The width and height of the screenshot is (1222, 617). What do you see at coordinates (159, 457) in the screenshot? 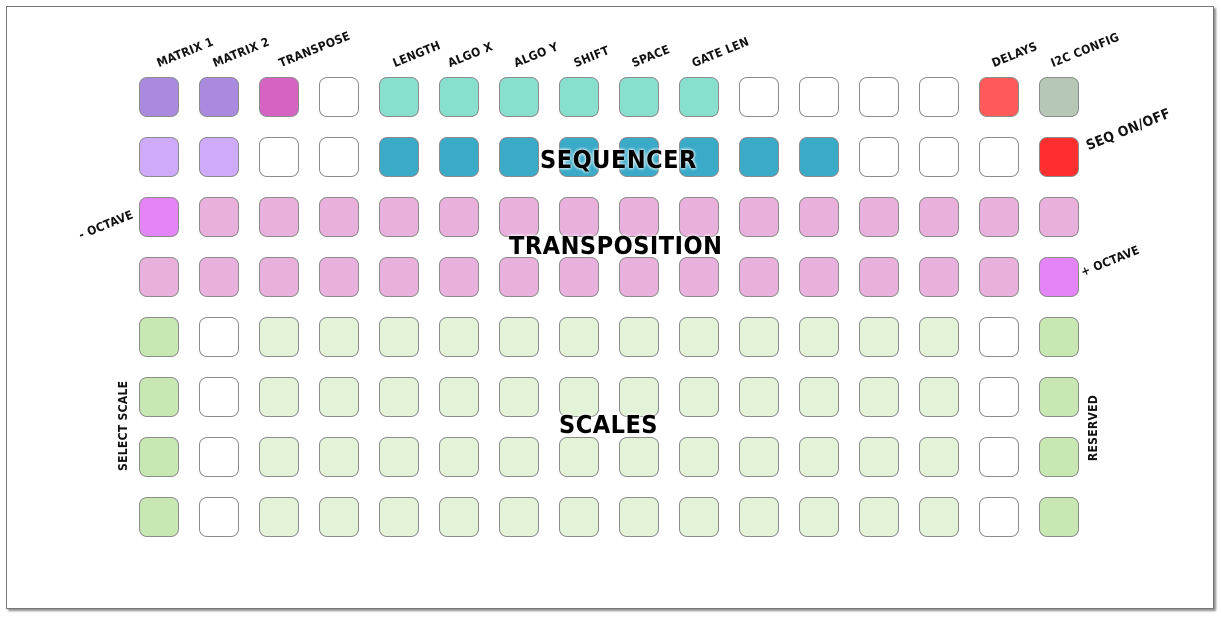
I see `grid-button-r7-c1` at bounding box center [159, 457].